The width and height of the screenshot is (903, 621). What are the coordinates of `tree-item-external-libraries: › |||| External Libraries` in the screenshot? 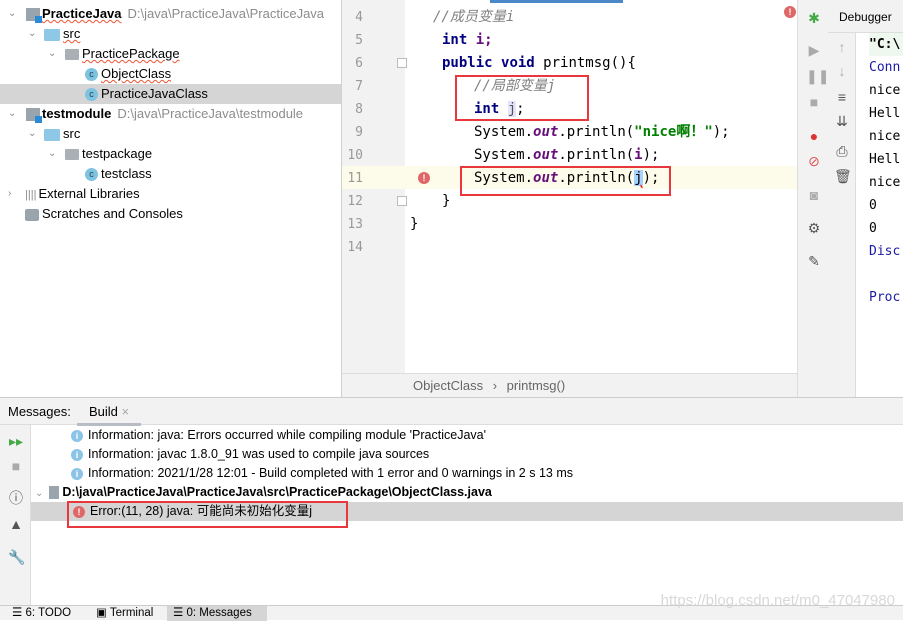 It's located at (170, 194).